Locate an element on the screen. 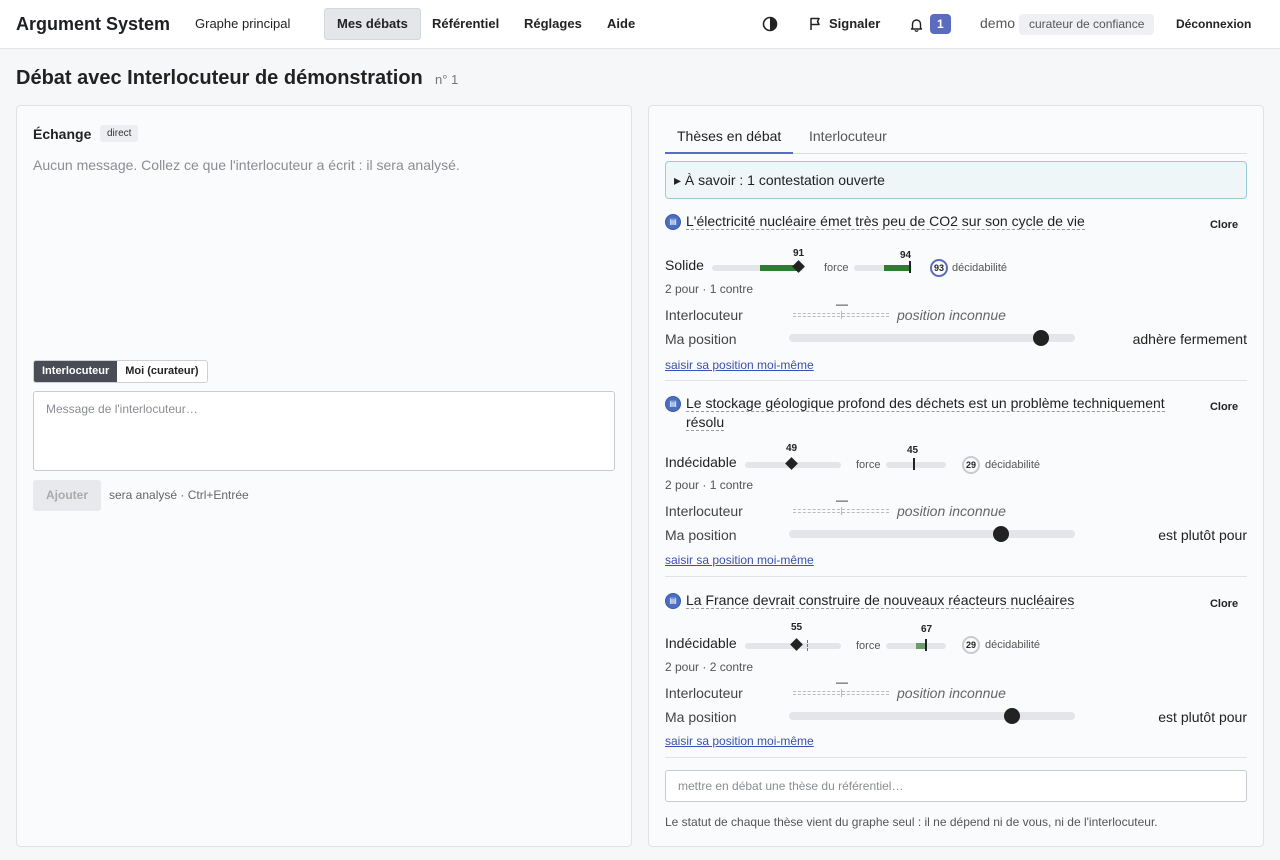 The width and height of the screenshot is (1280, 860). report-label: Signaler is located at coordinates (855, 23).